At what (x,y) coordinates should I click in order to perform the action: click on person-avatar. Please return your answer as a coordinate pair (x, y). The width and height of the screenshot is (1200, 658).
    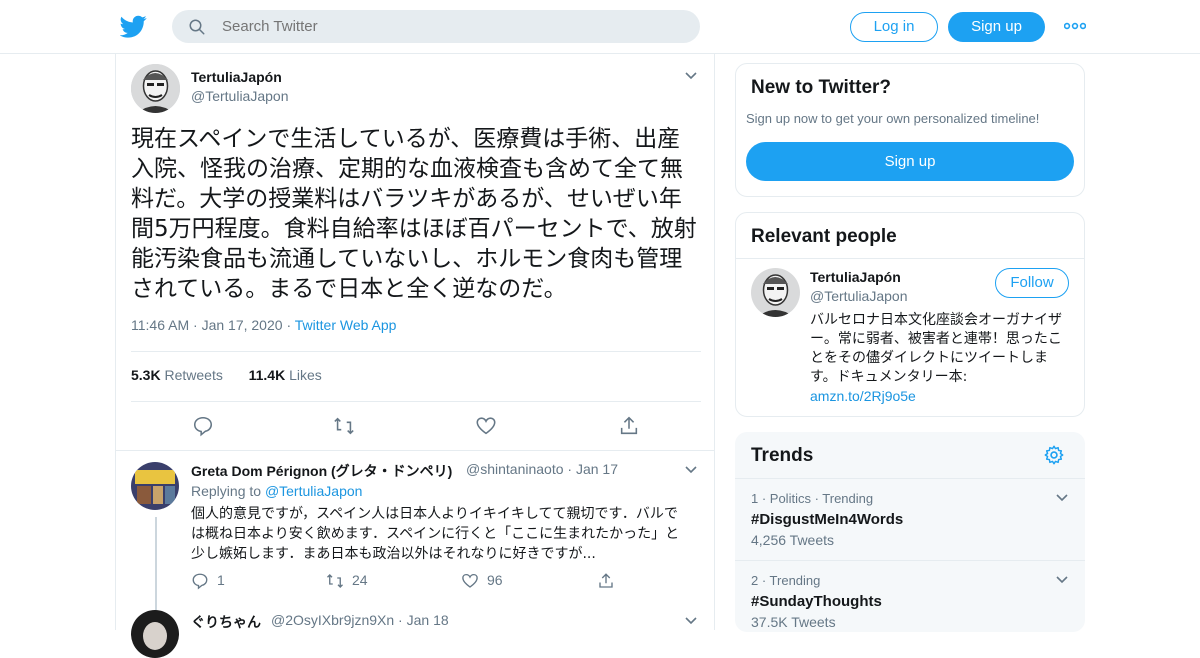
    Looking at the image, I should click on (775, 292).